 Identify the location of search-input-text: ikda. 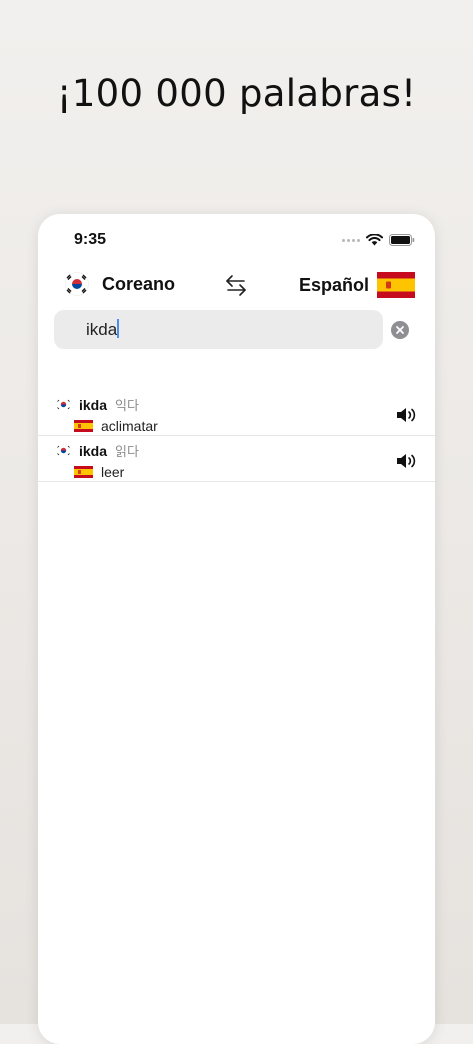
(102, 329).